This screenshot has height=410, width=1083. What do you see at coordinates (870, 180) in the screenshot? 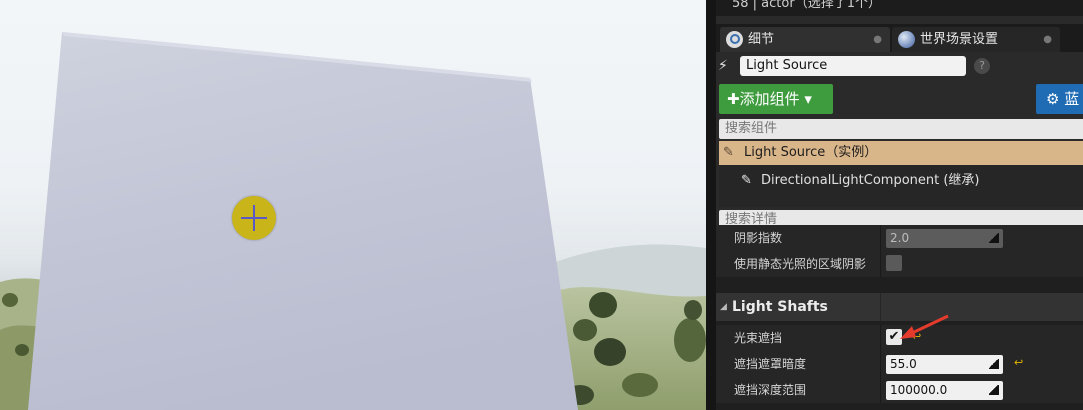
I see `component-label: DirectionalLightComponent (继承)` at bounding box center [870, 180].